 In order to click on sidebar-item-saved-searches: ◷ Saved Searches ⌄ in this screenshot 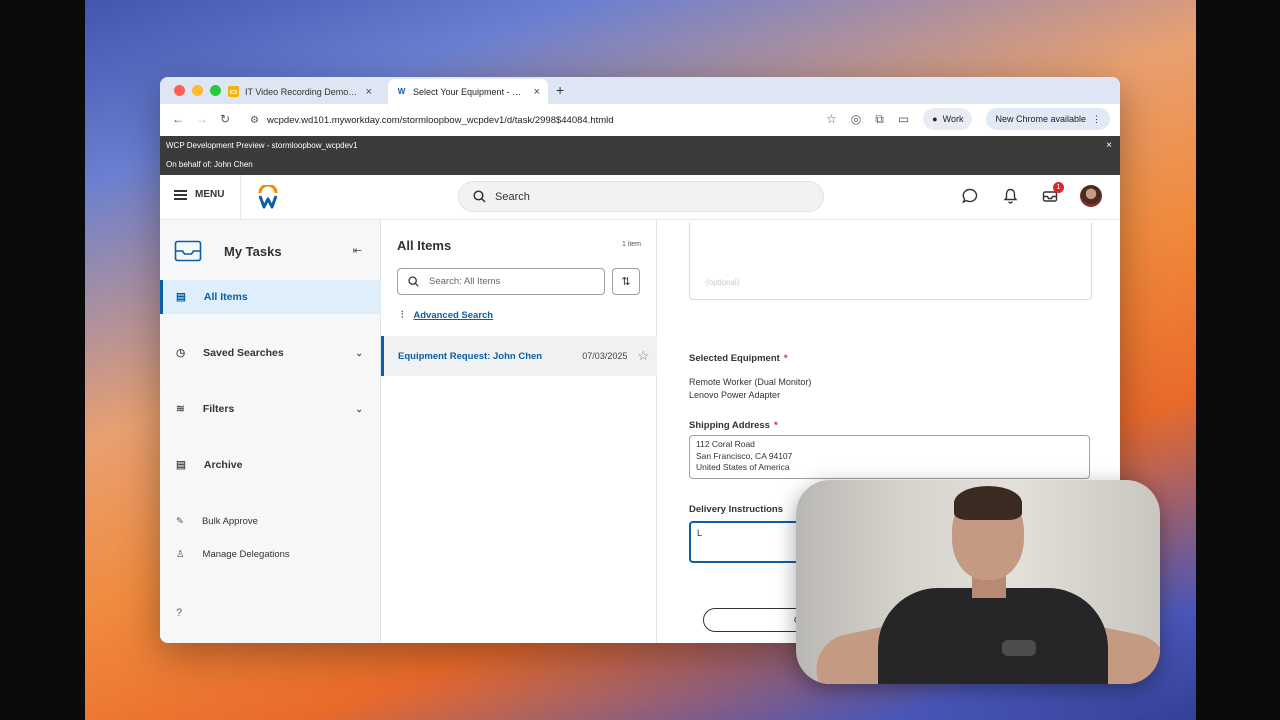, I will do `click(270, 353)`.